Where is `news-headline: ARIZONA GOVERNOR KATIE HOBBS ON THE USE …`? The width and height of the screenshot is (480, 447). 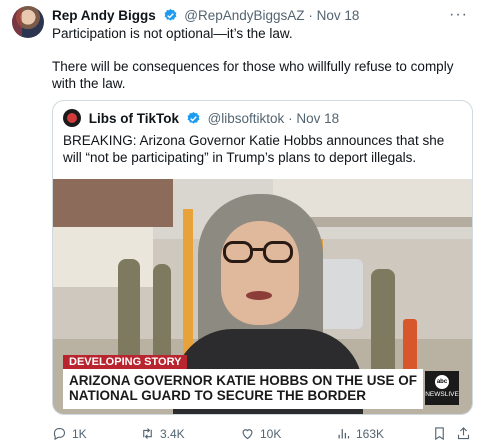 news-headline: ARIZONA GOVERNOR KATIE HOBBS ON THE USE … is located at coordinates (243, 389).